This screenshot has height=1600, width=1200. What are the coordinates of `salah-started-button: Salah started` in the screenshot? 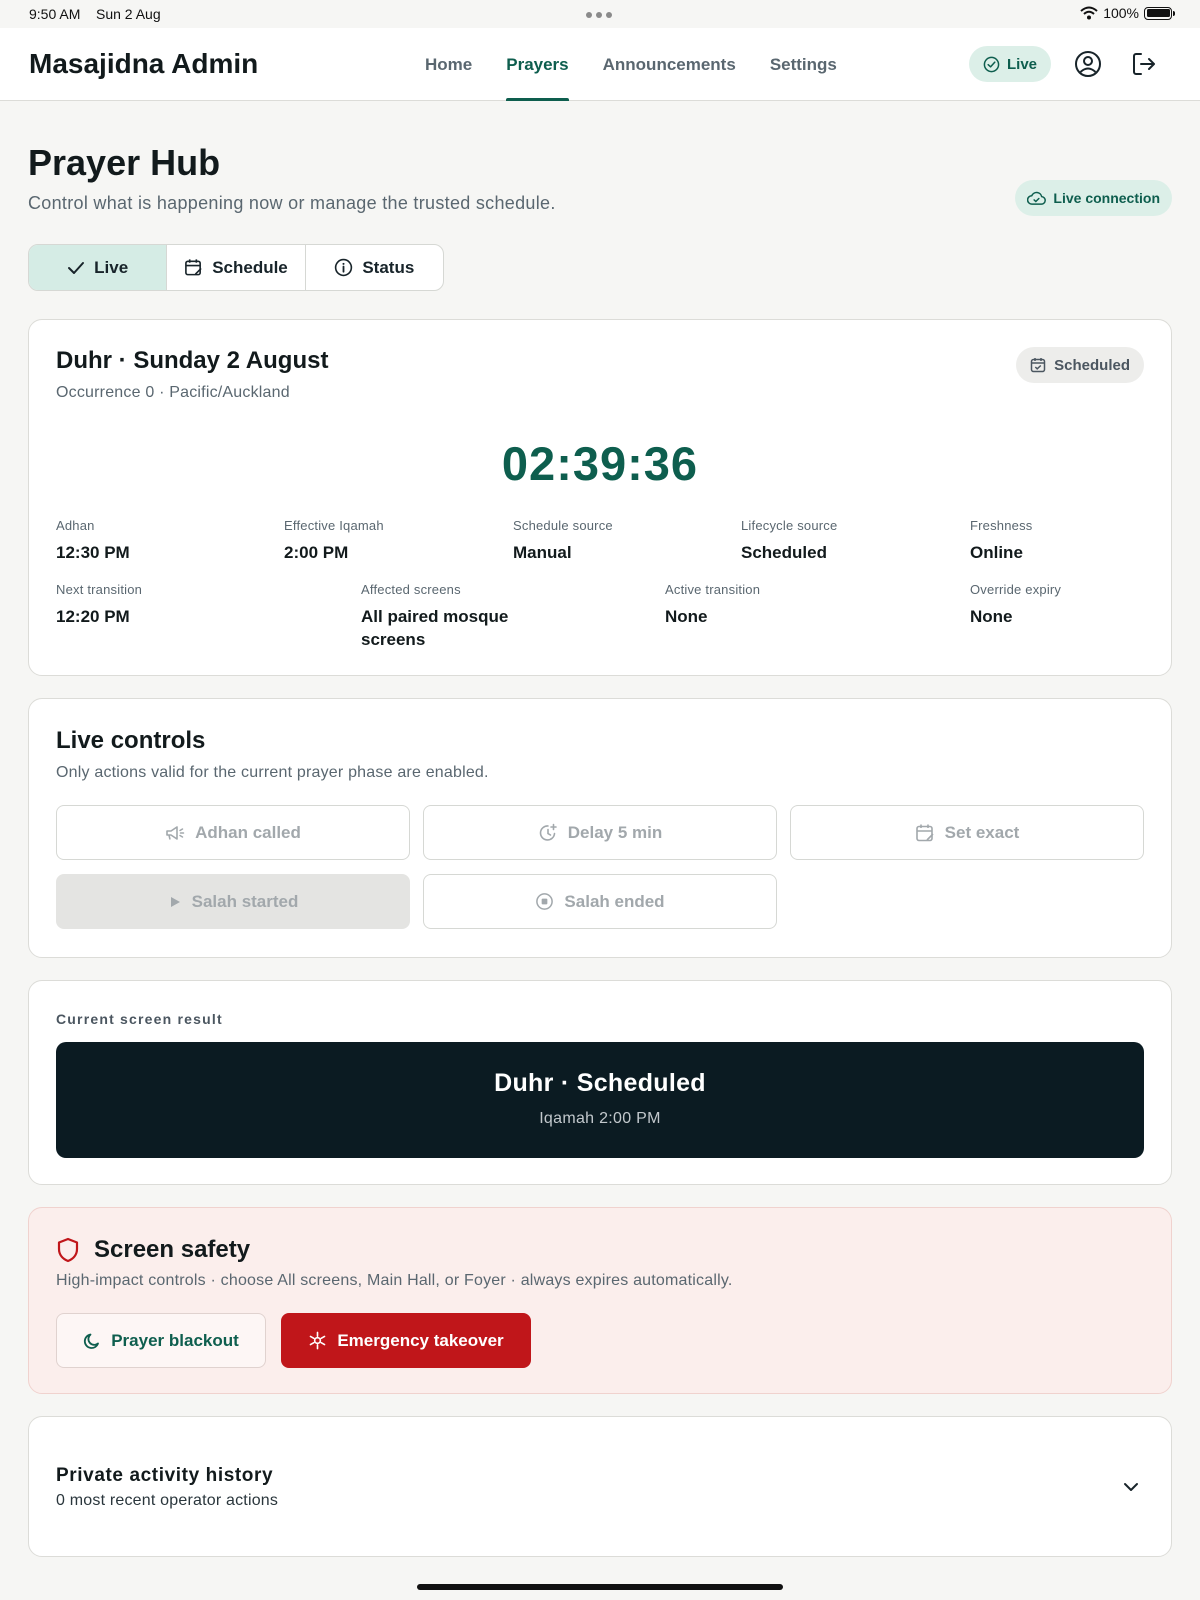 It's located at (233, 901).